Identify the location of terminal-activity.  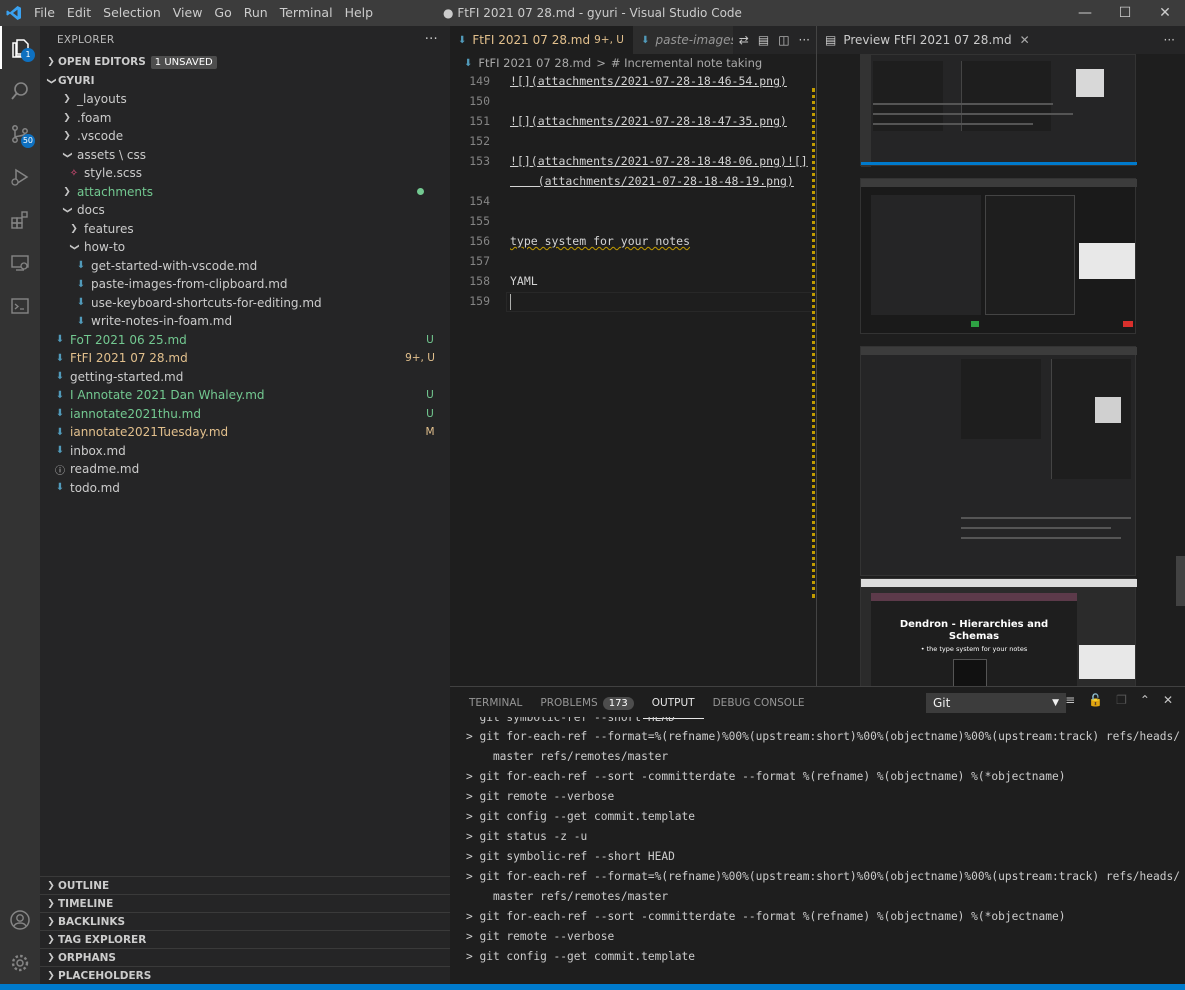
(20, 305).